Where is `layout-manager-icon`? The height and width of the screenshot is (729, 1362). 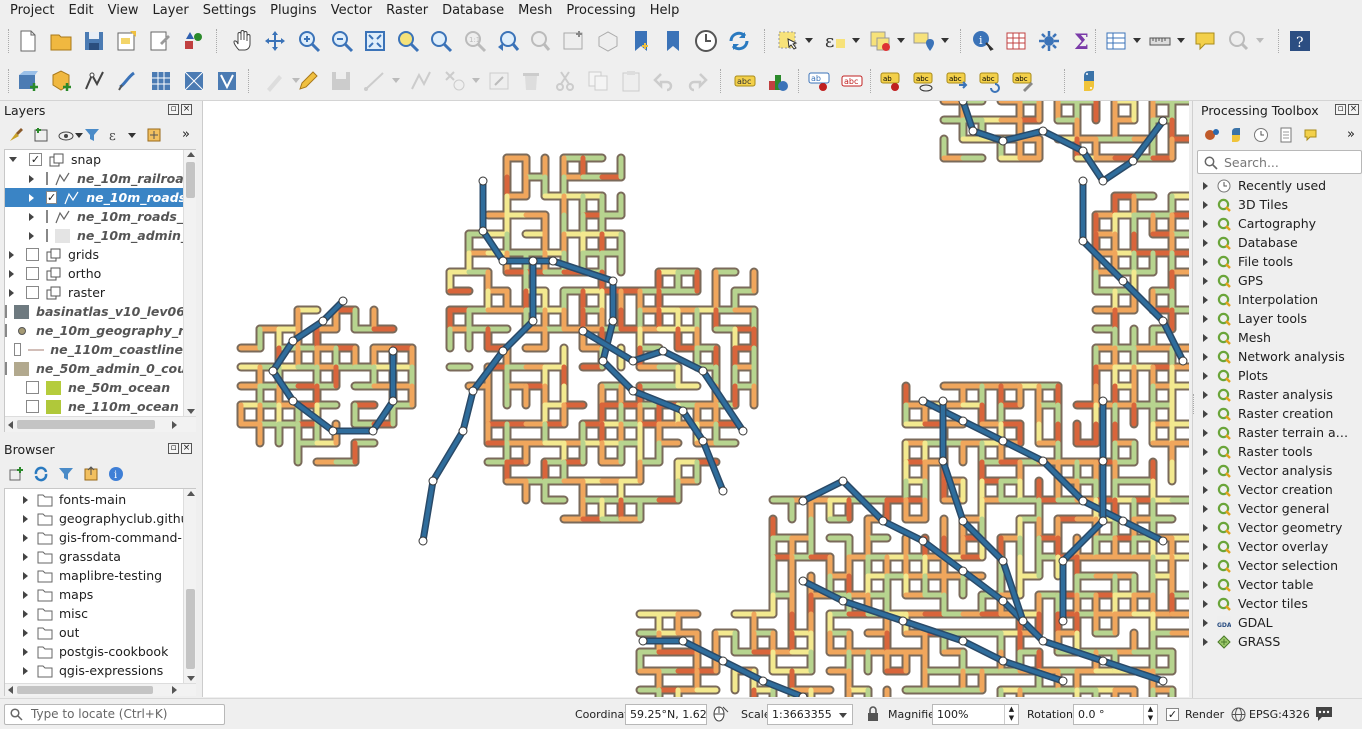
layout-manager-icon is located at coordinates (160, 41).